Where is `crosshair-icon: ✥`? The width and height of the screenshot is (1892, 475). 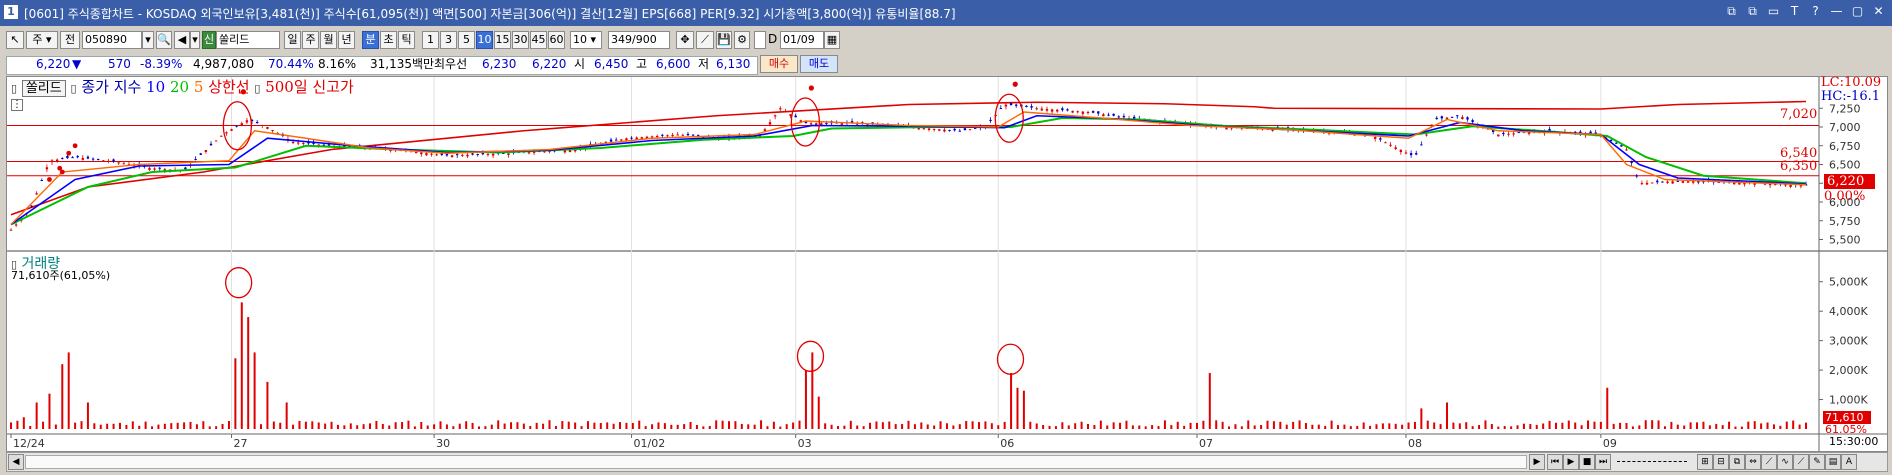
crosshair-icon: ✥ is located at coordinates (685, 40).